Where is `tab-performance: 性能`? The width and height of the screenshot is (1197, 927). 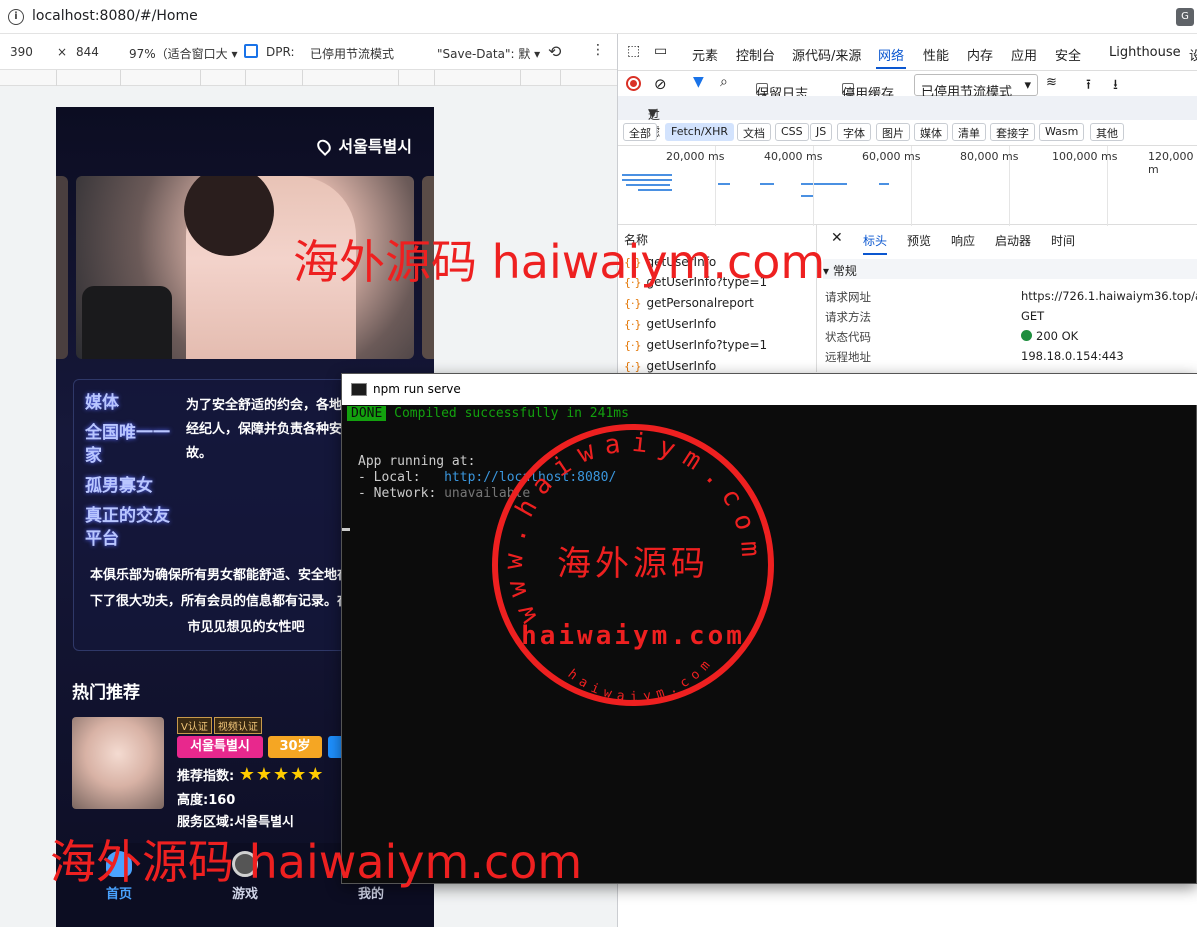
tab-performance: 性能 is located at coordinates (936, 54).